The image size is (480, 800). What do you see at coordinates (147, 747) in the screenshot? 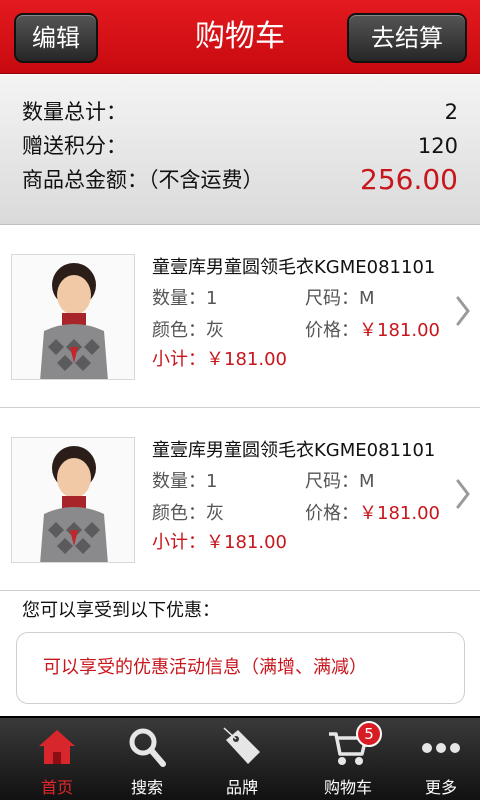
I see `search-icon` at bounding box center [147, 747].